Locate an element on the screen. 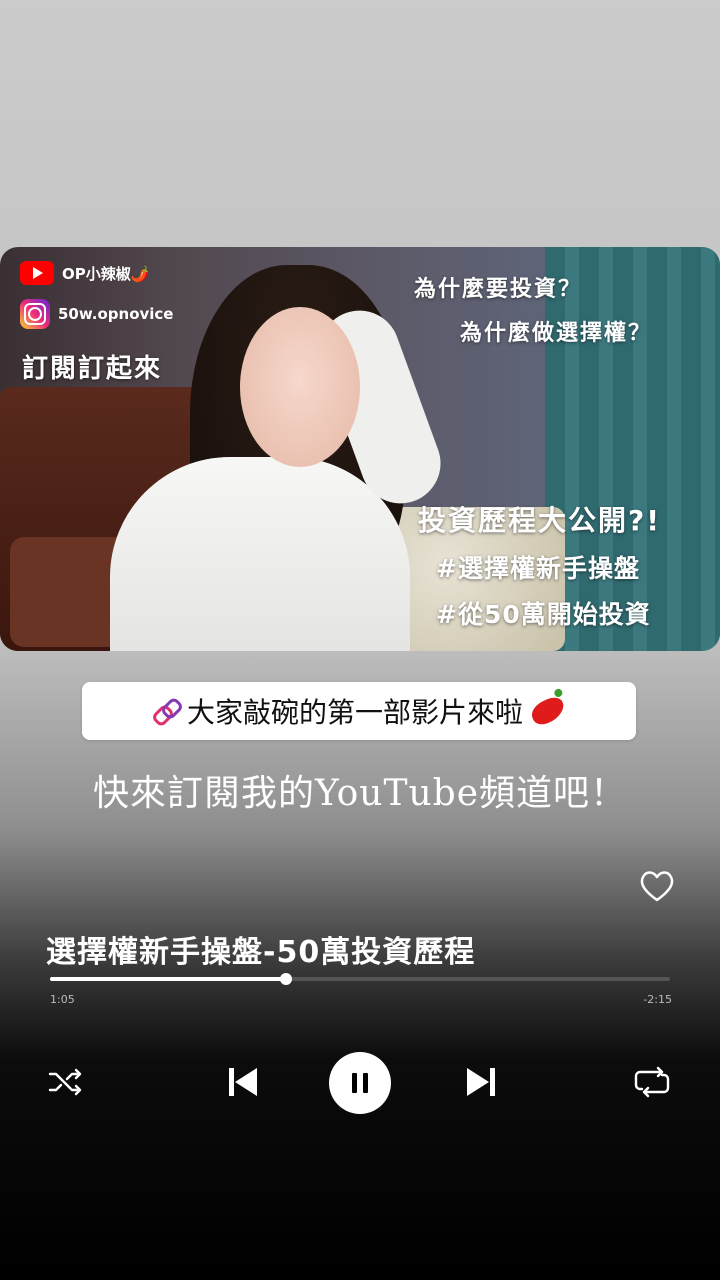 The width and height of the screenshot is (720, 1280). youtube-handle: OP小辣椒🌶️ is located at coordinates (106, 273).